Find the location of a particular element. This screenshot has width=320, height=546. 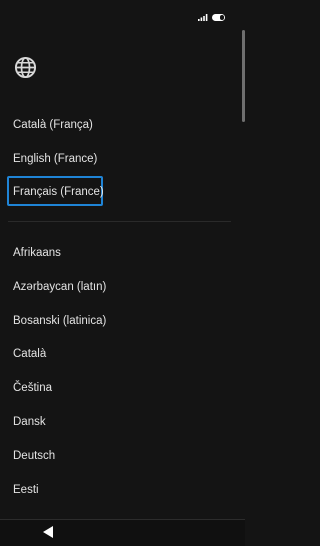

language-item-english-france: English (France) is located at coordinates (55, 159).